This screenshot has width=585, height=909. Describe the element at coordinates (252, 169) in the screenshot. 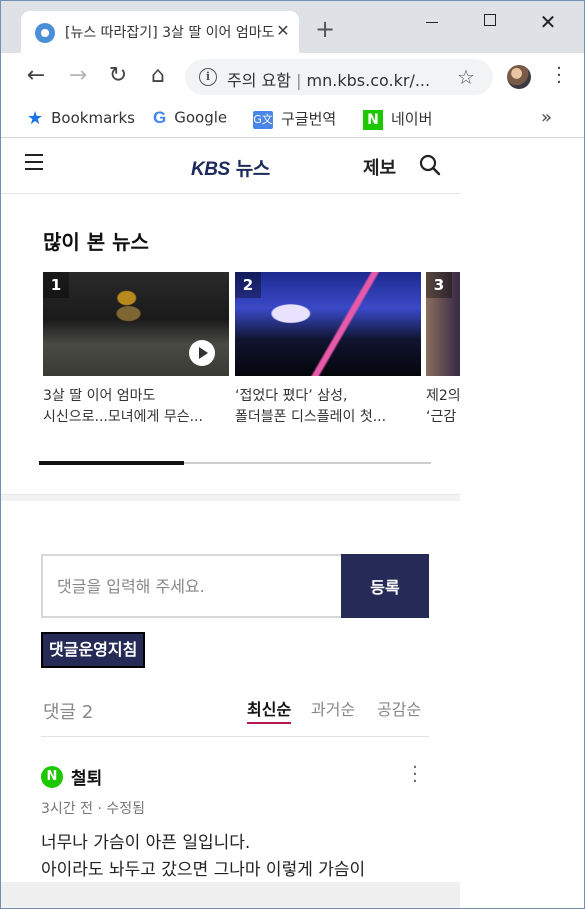

I see `logo-news: 뉴스` at that location.